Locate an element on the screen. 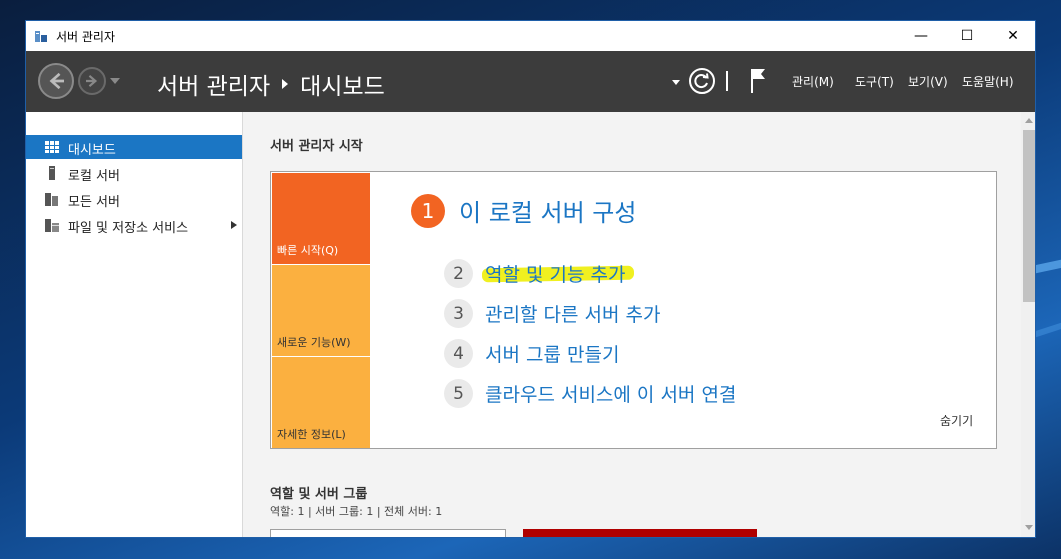  step-add-other-servers: 3 관리할 다른 서버 추가 is located at coordinates (552, 313).